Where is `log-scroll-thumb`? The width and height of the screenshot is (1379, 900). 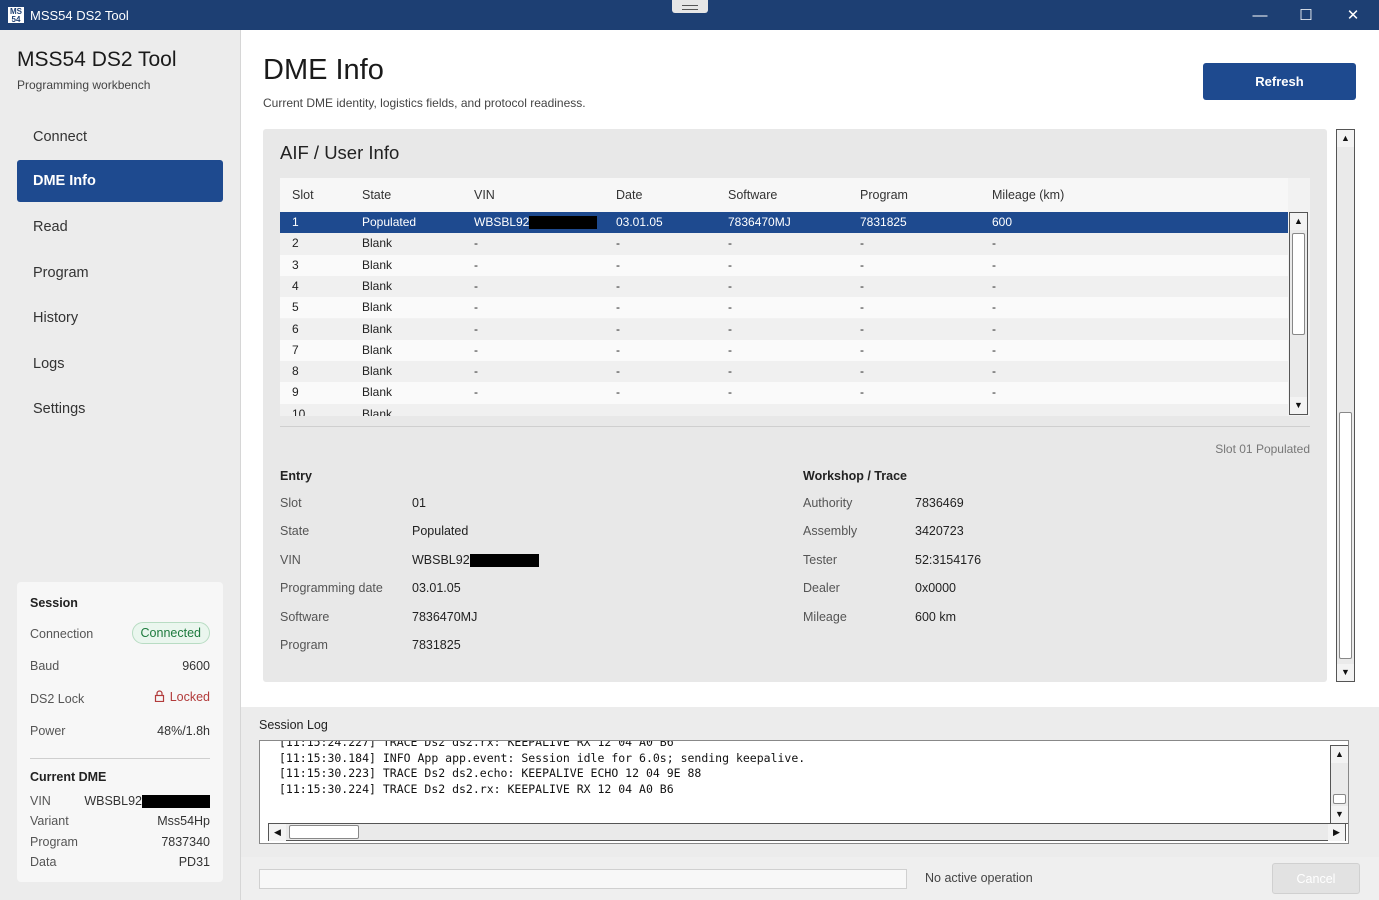
log-scroll-thumb is located at coordinates (1339, 799).